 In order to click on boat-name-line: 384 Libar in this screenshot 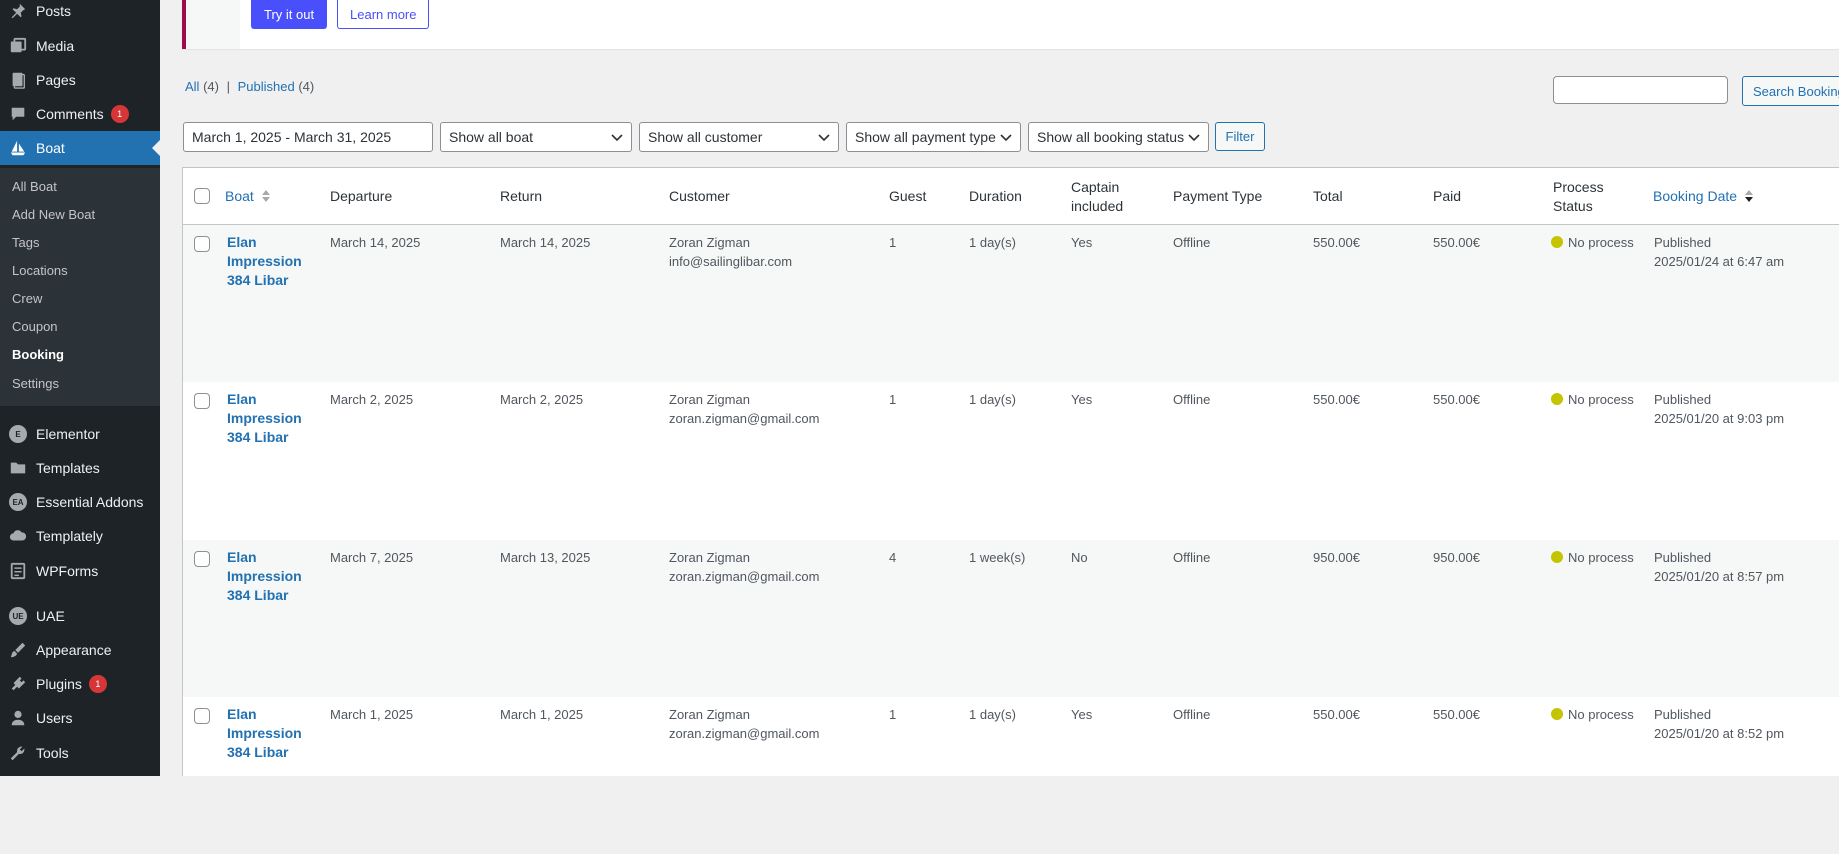, I will do `click(258, 437)`.